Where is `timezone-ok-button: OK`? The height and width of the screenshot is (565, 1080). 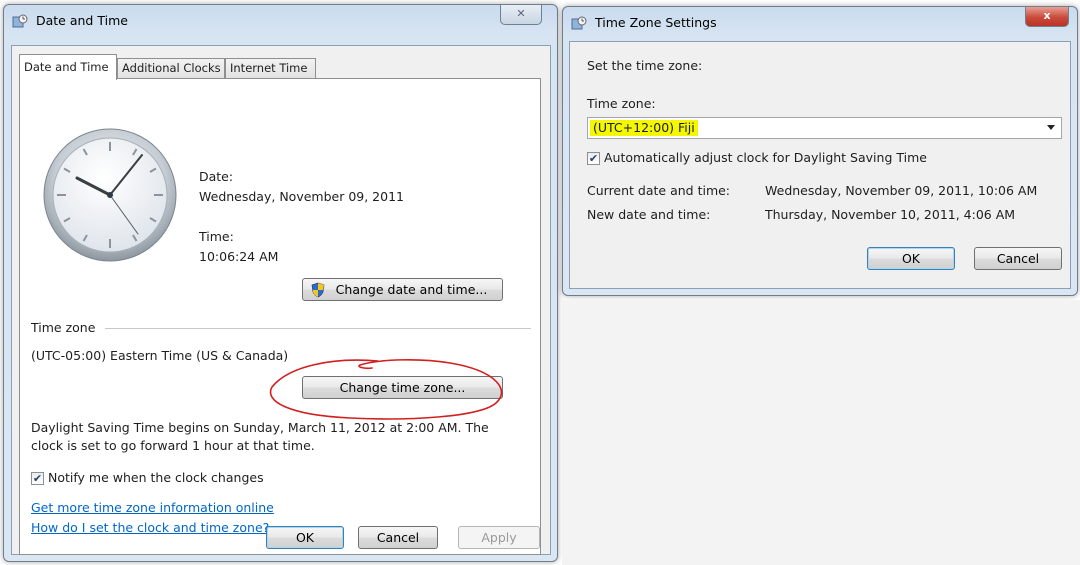 timezone-ok-button: OK is located at coordinates (911, 258).